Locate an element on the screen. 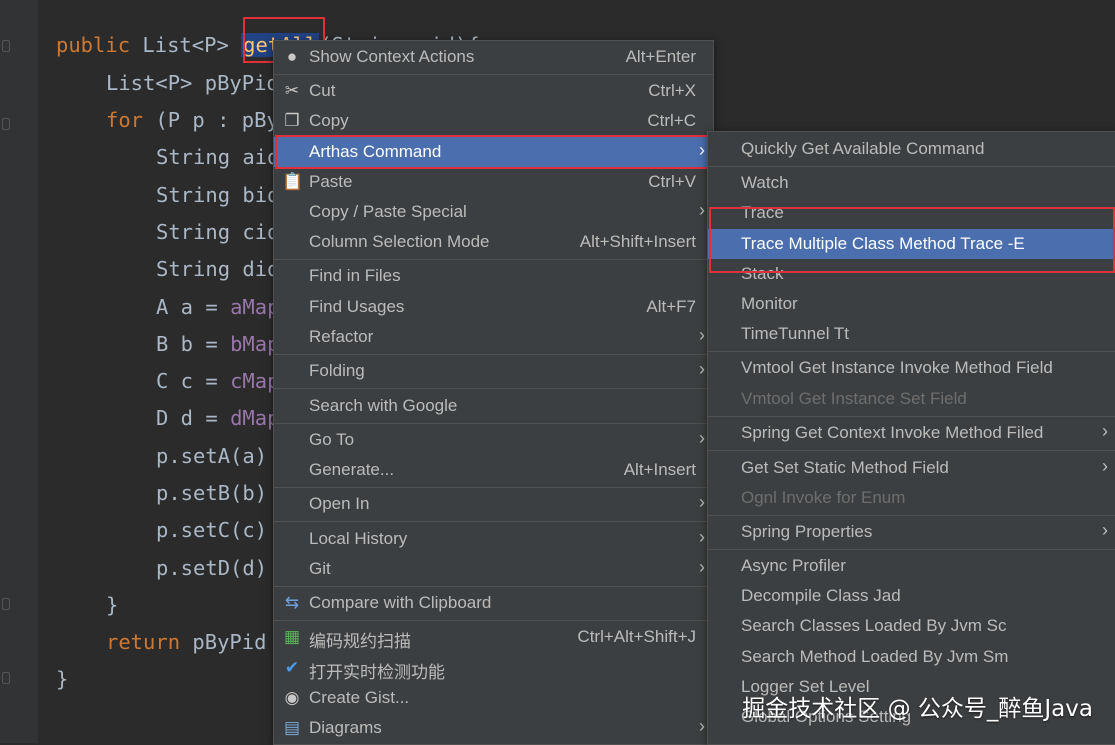 The height and width of the screenshot is (745, 1115). menu-item-label: Spring Get Context Invoke Method Filed is located at coordinates (892, 432).